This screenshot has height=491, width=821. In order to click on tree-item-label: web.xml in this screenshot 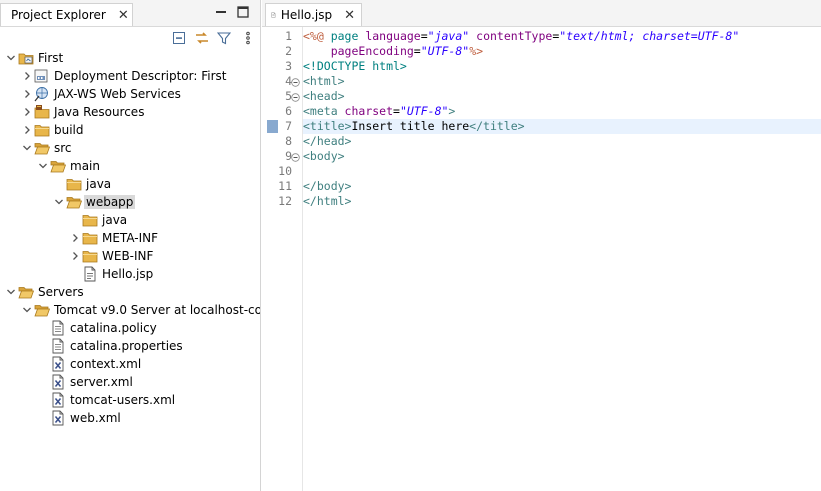, I will do `click(95, 418)`.